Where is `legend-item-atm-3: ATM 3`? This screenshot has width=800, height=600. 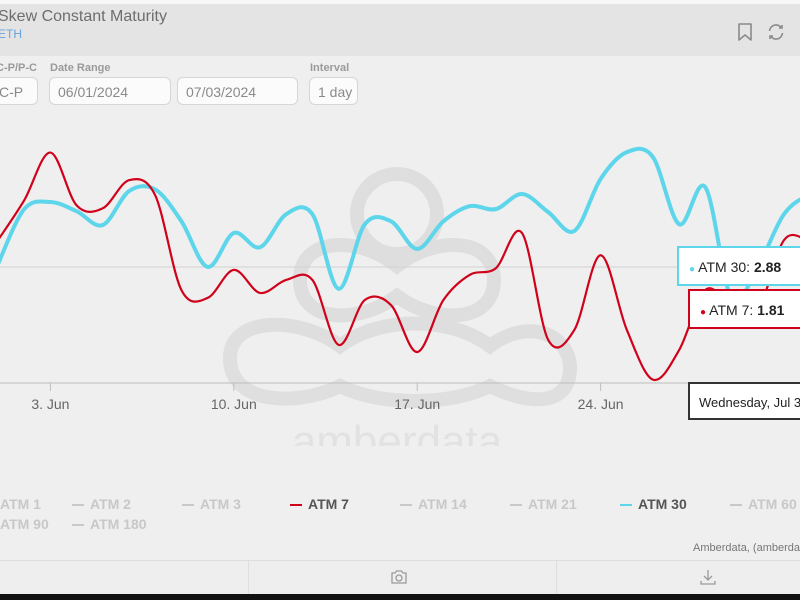 legend-item-atm-3: ATM 3 is located at coordinates (211, 504).